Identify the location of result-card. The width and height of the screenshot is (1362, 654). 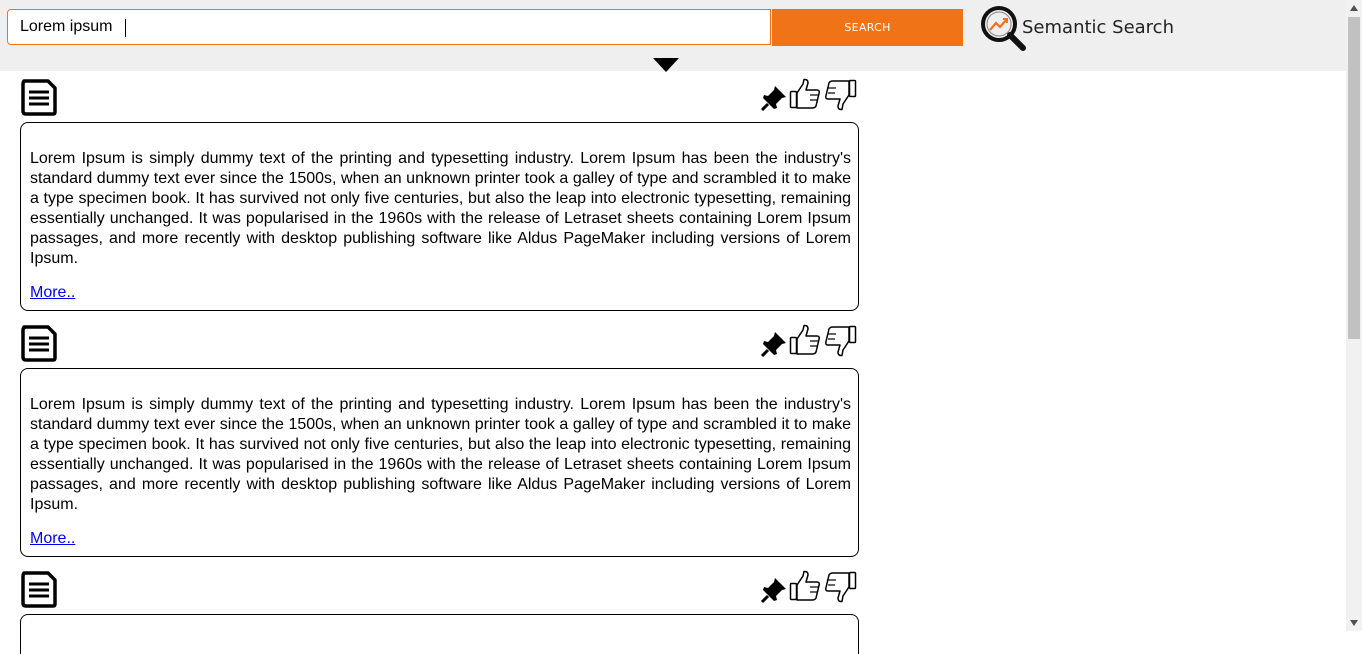
(439, 634).